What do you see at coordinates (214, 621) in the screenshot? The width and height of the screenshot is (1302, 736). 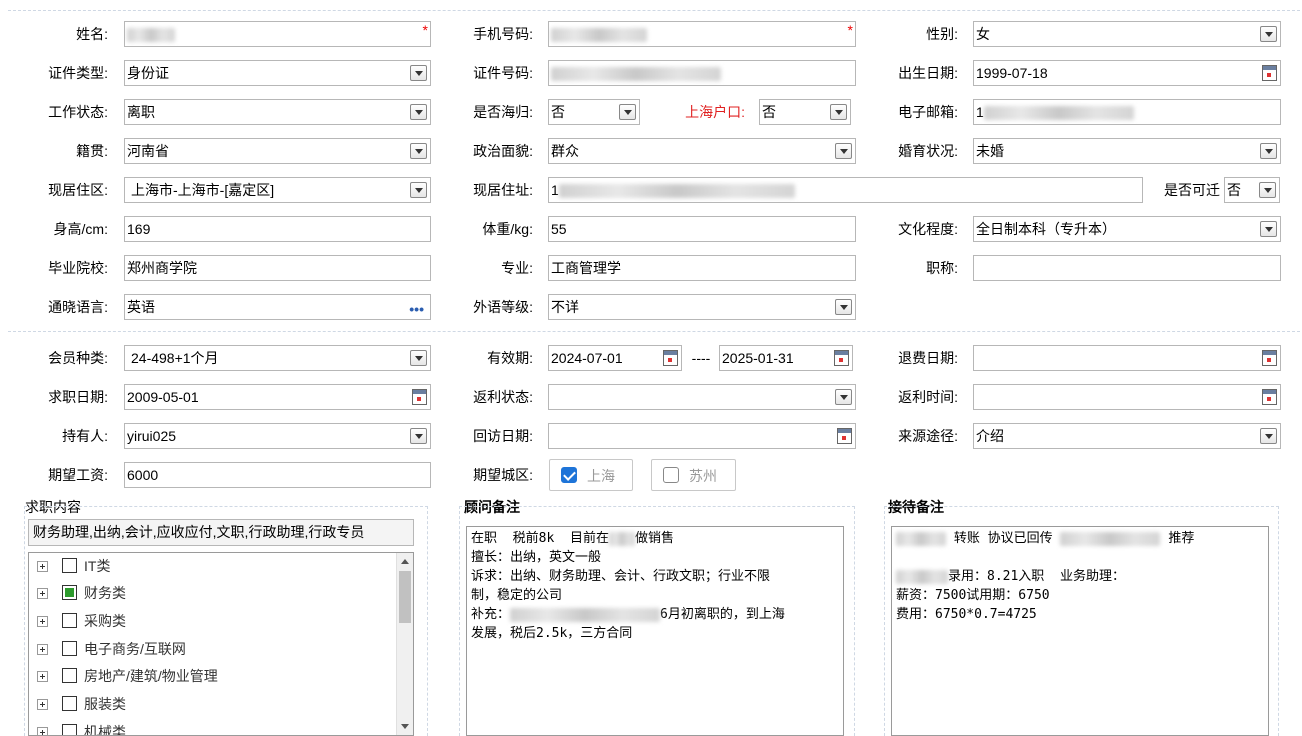 I see `tree-item-purchasing: 采购类` at bounding box center [214, 621].